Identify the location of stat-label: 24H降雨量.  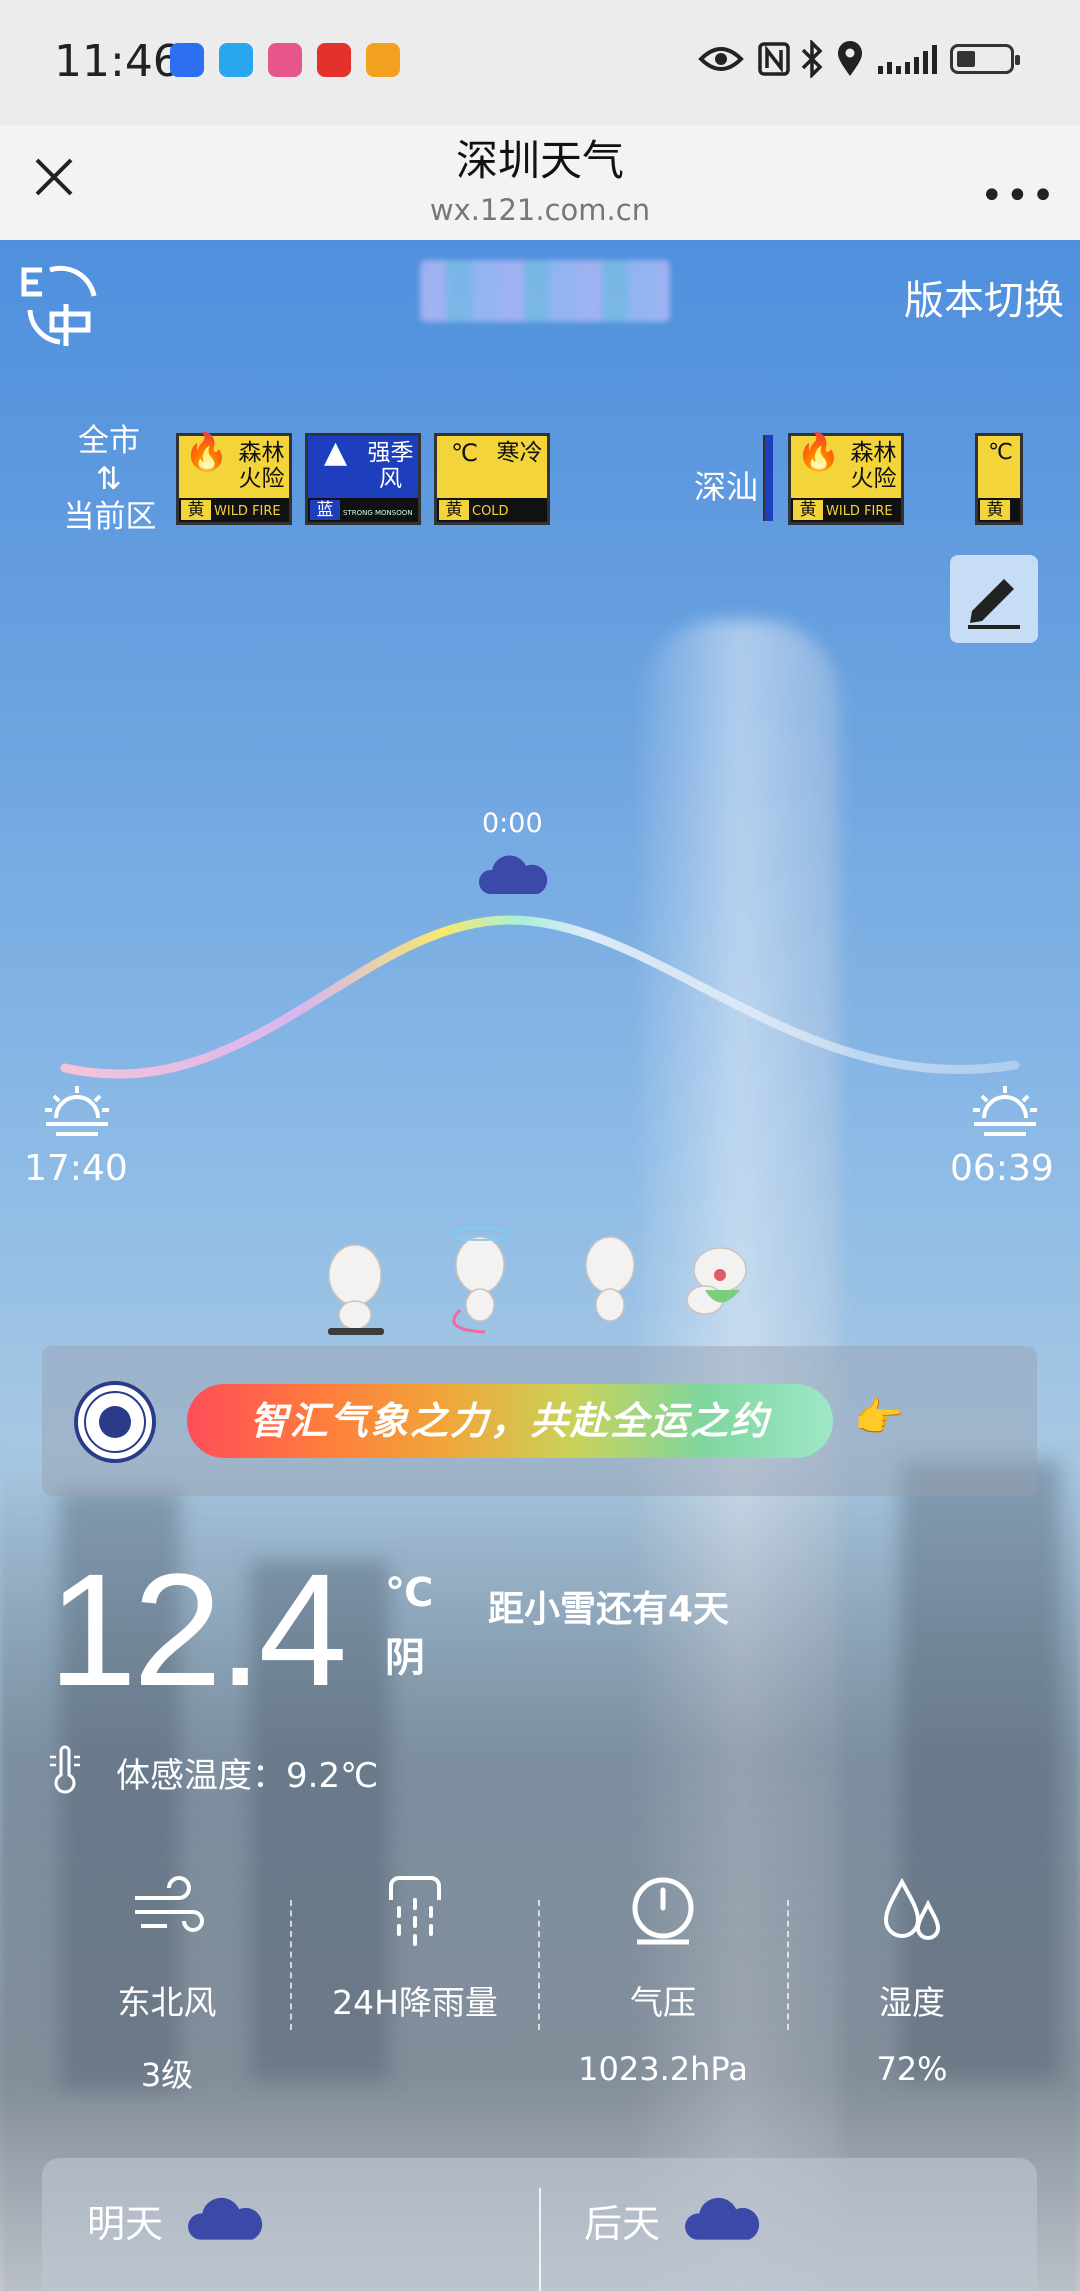
(415, 2002).